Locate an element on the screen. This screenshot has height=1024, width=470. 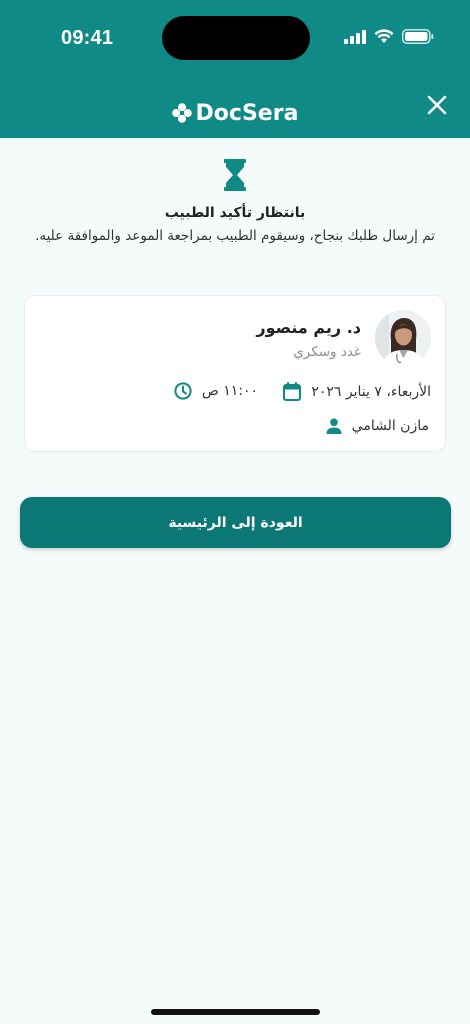
status-icons is located at coordinates (389, 36).